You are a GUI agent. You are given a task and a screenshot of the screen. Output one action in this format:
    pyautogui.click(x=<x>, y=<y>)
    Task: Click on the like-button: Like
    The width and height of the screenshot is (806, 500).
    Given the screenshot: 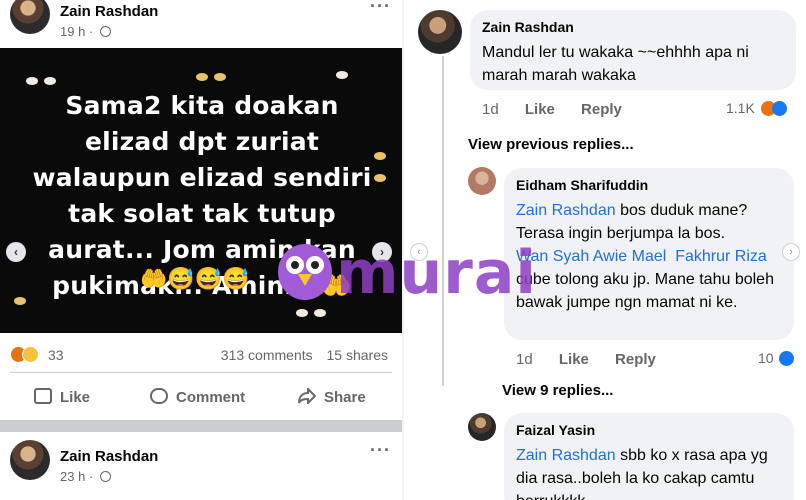 What is the action you would take?
    pyautogui.click(x=62, y=397)
    